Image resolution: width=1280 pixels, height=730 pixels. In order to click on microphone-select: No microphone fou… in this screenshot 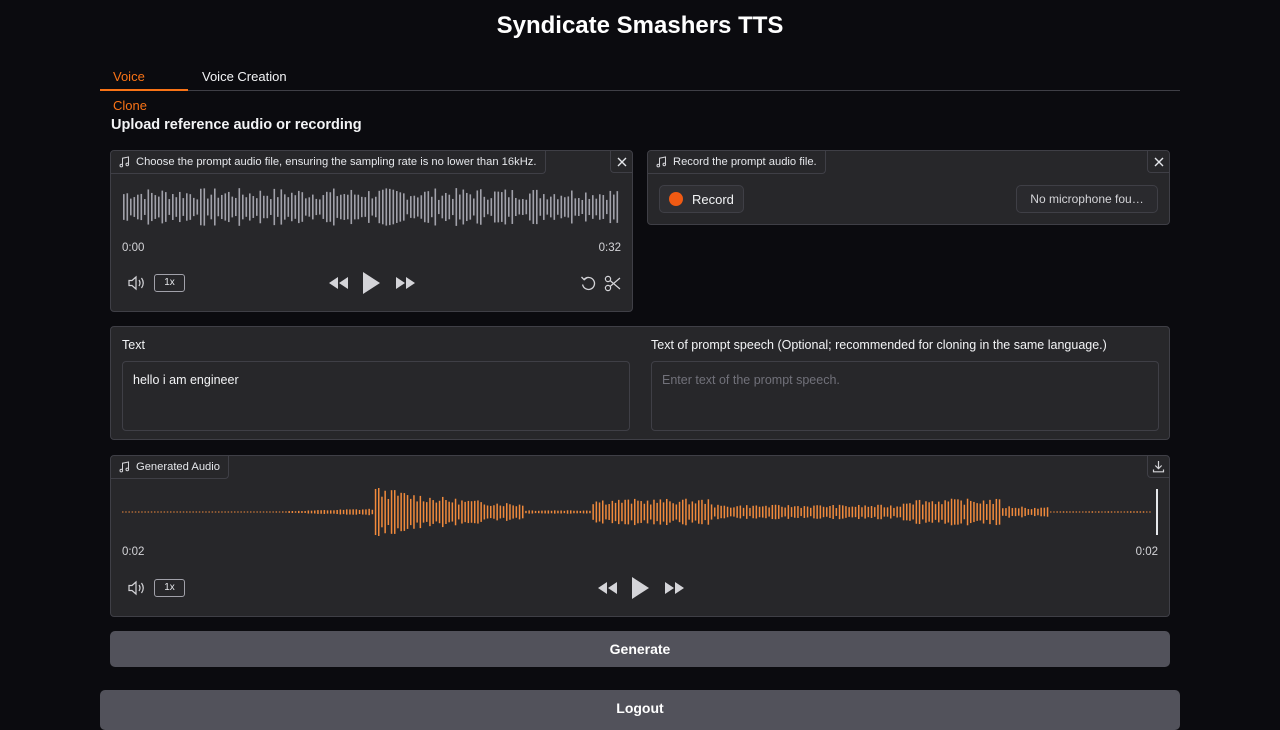, I will do `click(1087, 199)`.